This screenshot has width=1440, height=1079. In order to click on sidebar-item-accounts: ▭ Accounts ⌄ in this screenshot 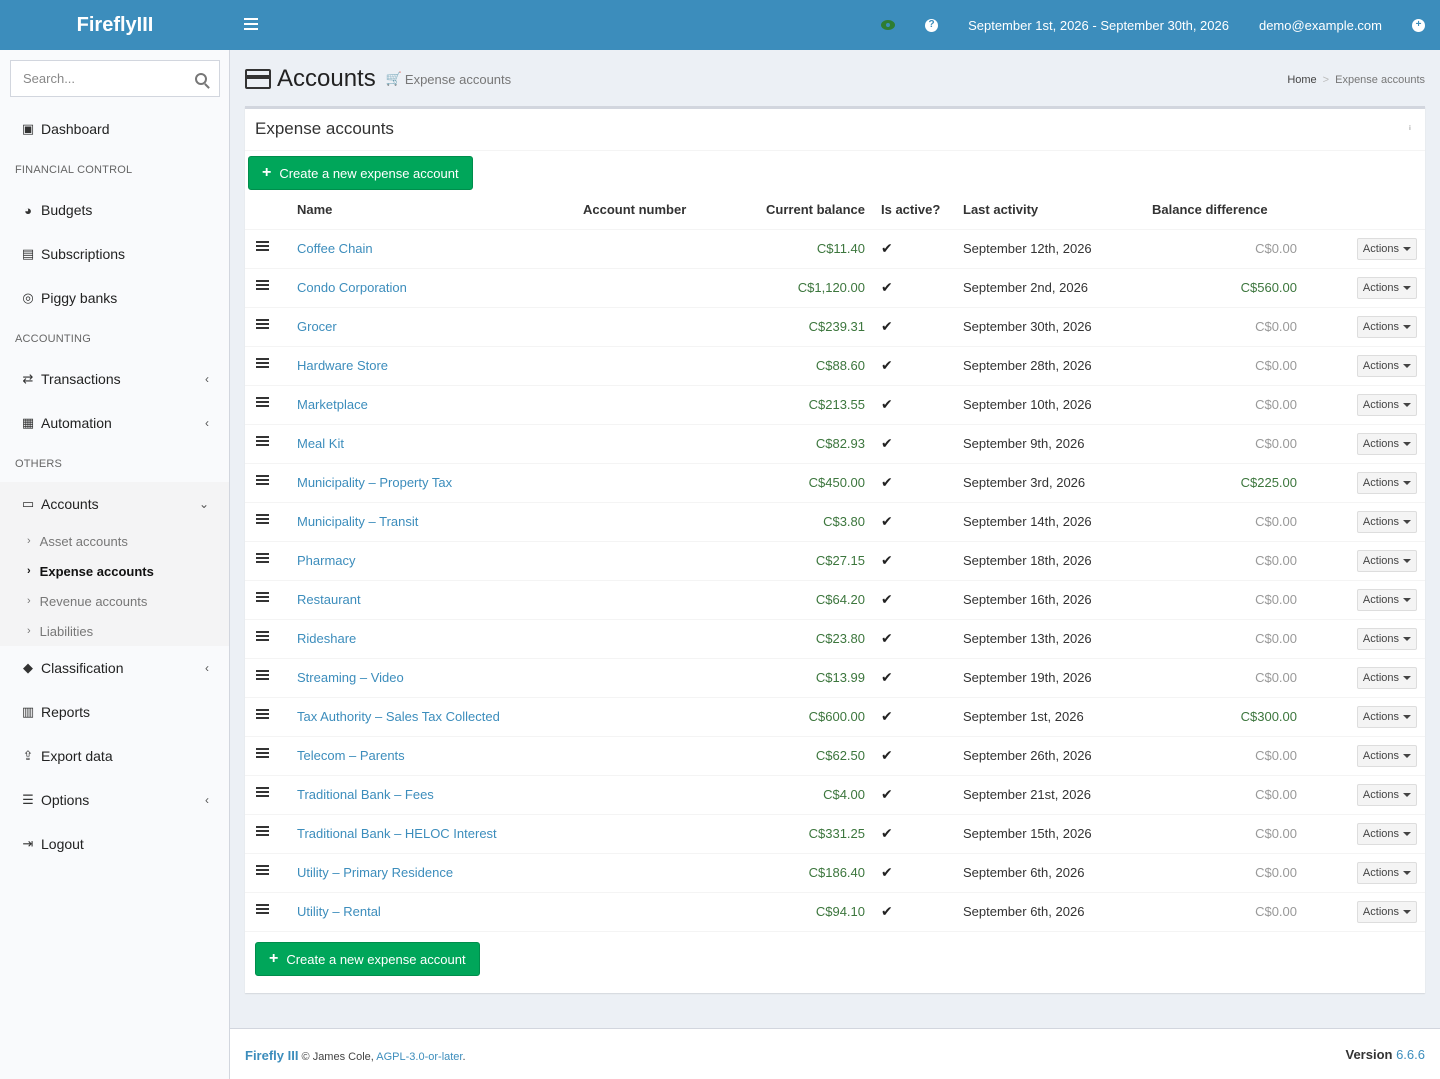, I will do `click(114, 504)`.